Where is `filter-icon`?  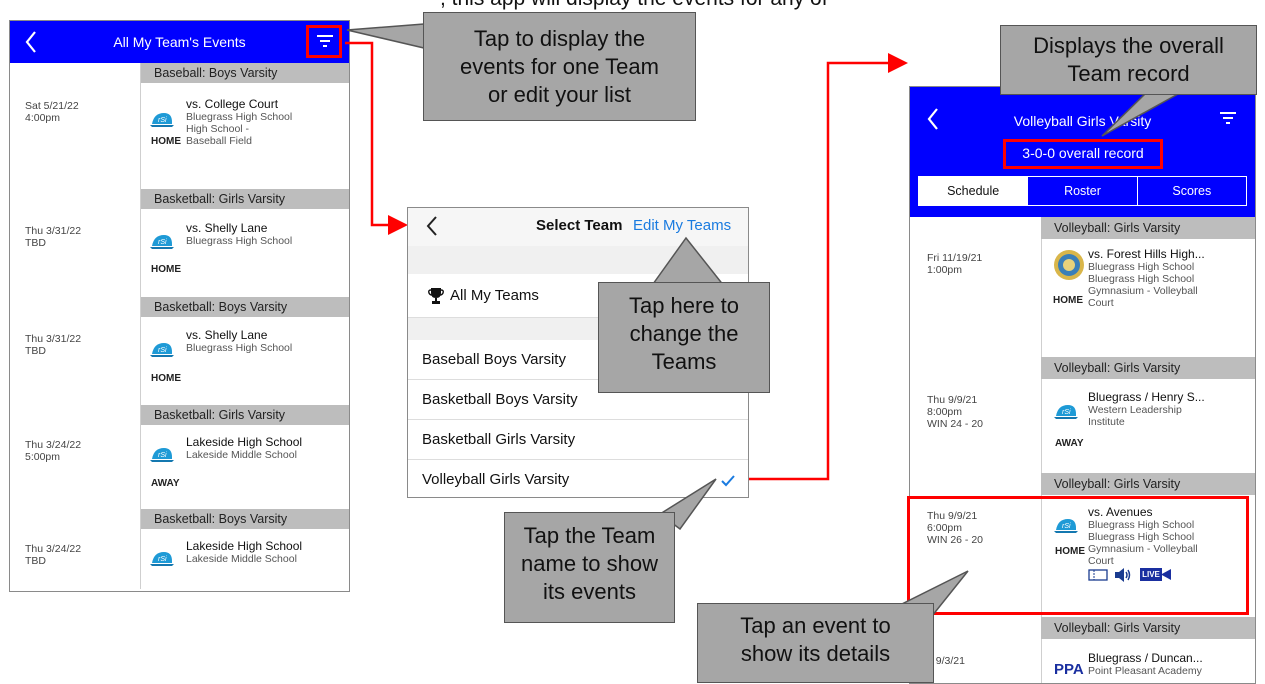
filter-icon is located at coordinates (1228, 118).